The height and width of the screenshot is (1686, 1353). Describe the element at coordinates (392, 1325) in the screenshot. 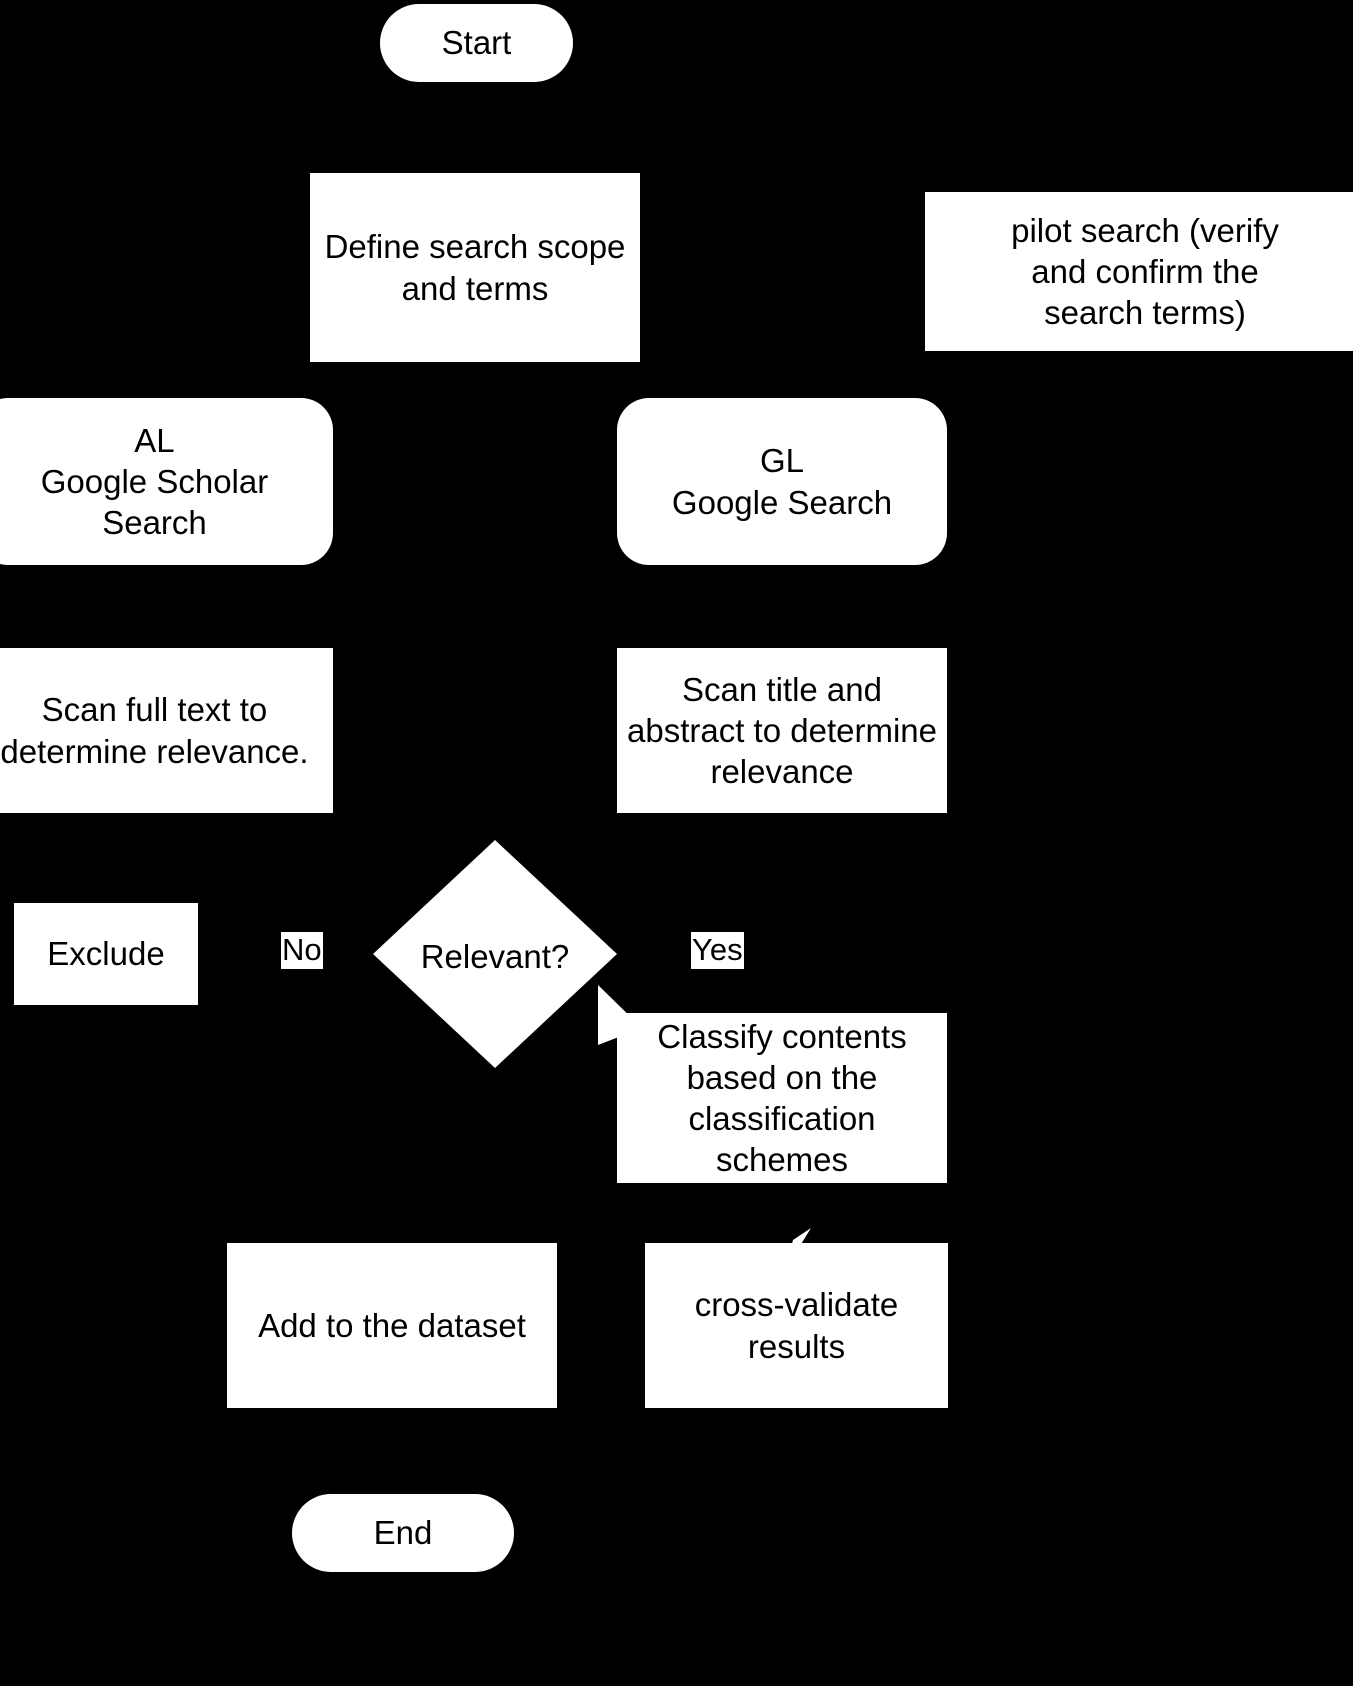

I see `node-add-to-dataset: Add to the dataset` at that location.